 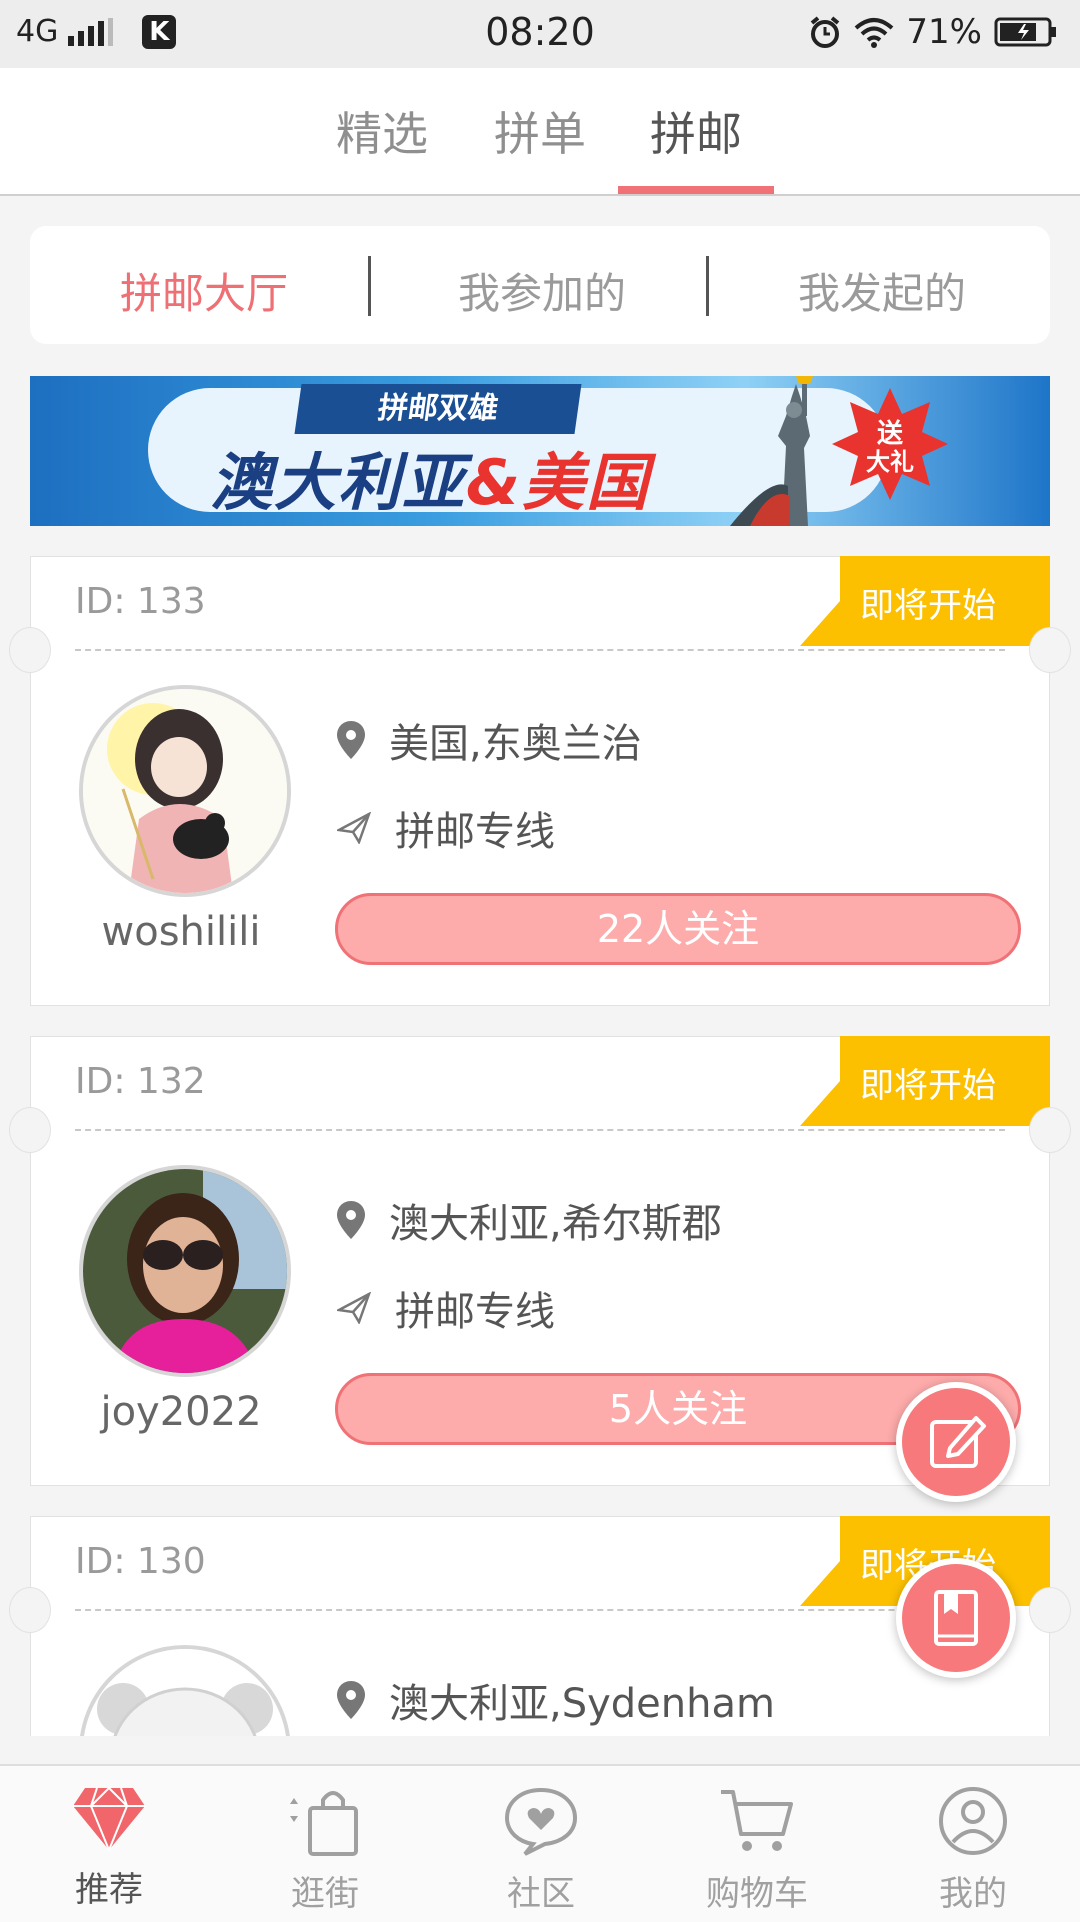 I want to click on location-text: 美国,东奥兰治, so click(x=515, y=744).